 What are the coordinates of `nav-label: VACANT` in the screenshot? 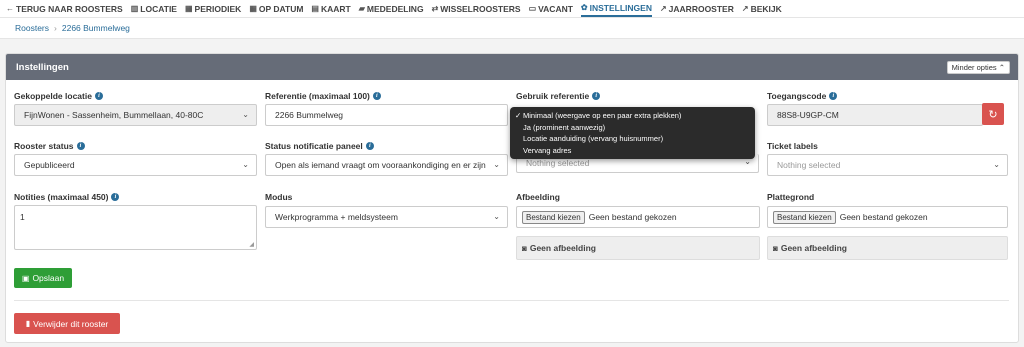 It's located at (555, 8).